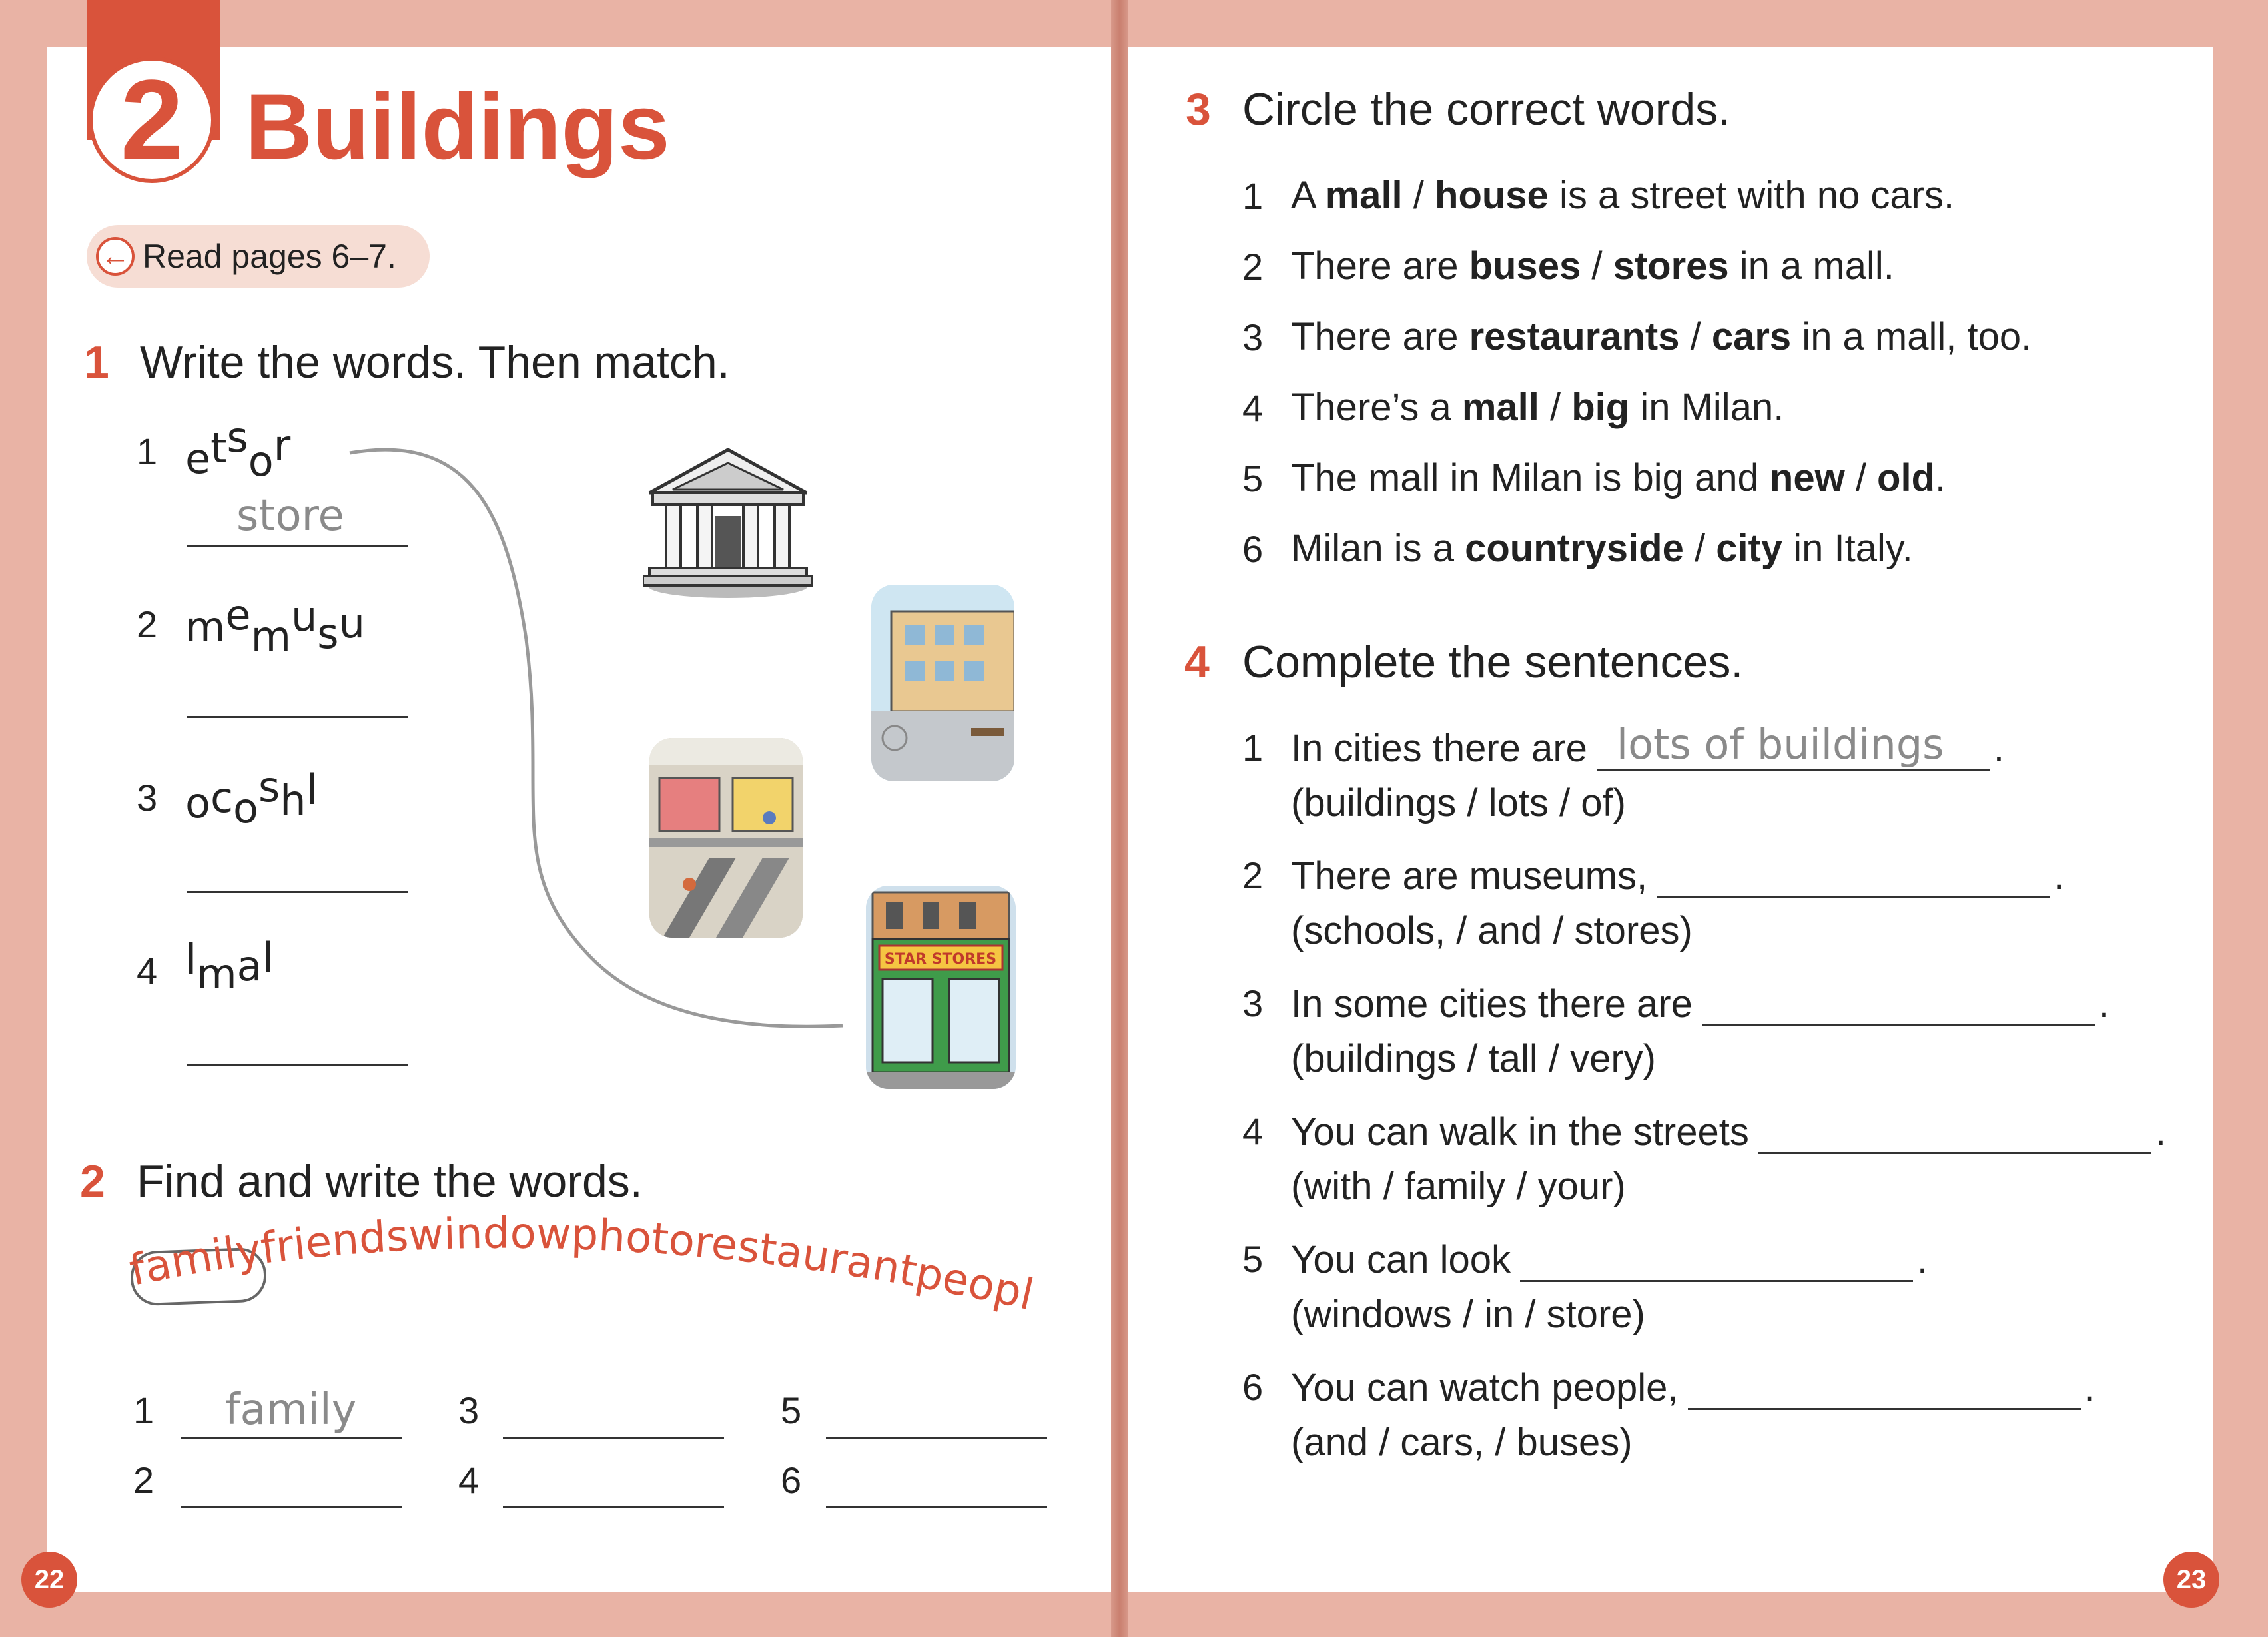  Describe the element at coordinates (1459, 802) in the screenshot. I see `ex4-hint: (buildings / lots / of)` at that location.